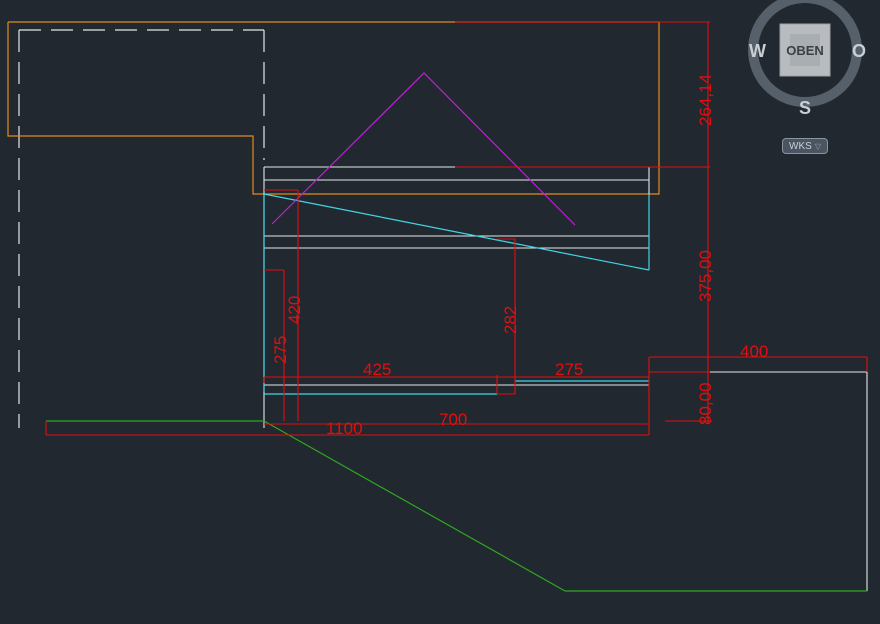 The image size is (880, 624). I want to click on ucs-menu-label: WKS, so click(800, 146).